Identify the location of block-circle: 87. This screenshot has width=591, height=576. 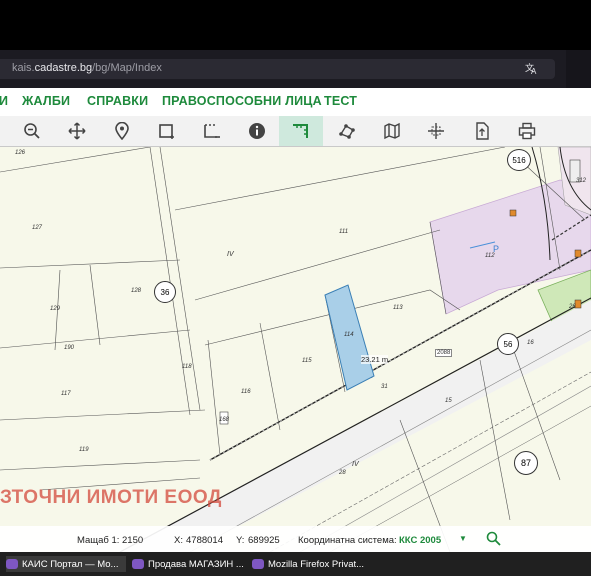
(526, 463).